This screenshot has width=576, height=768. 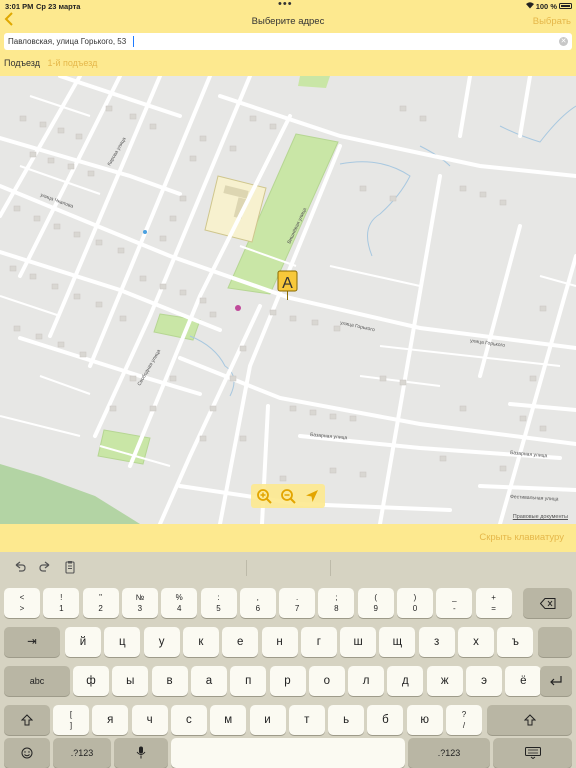 I want to click on status-time: 3:01 PM, so click(x=19, y=6).